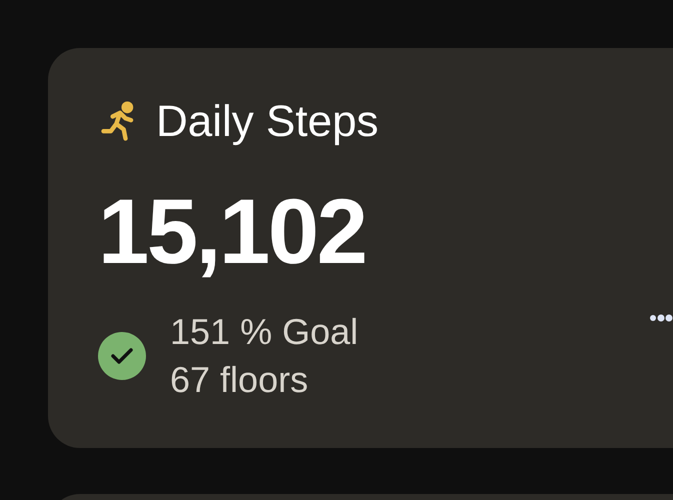 The height and width of the screenshot is (500, 673). I want to click on detail-text: 151 % Goal, so click(264, 332).